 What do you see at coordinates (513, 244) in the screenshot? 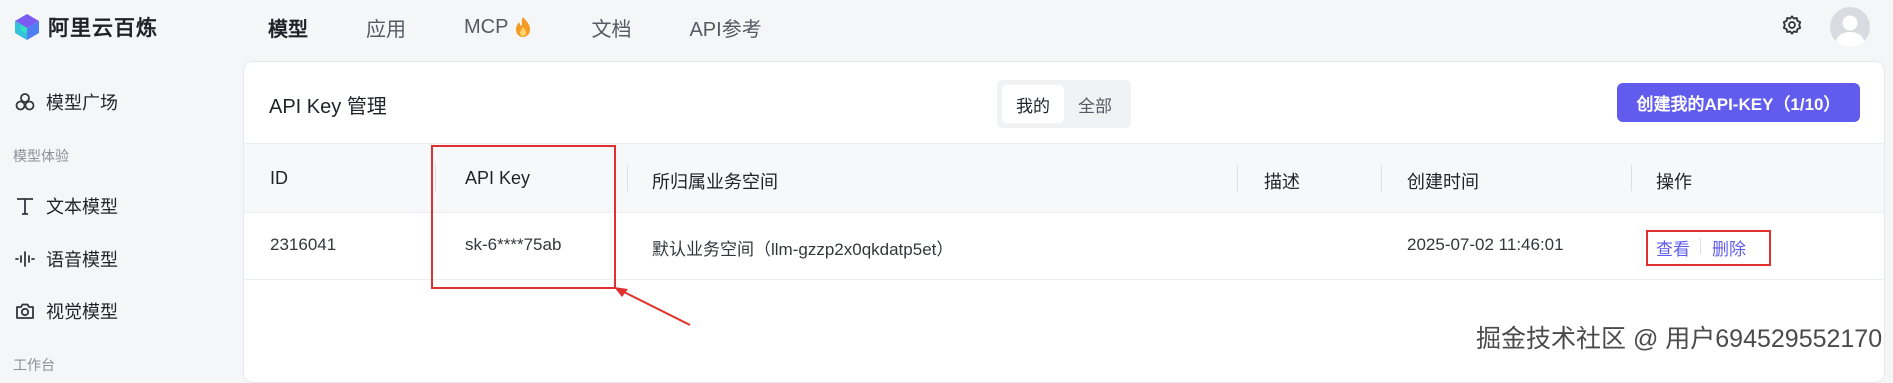
I see `cell-api-key: sk-6****75ab` at bounding box center [513, 244].